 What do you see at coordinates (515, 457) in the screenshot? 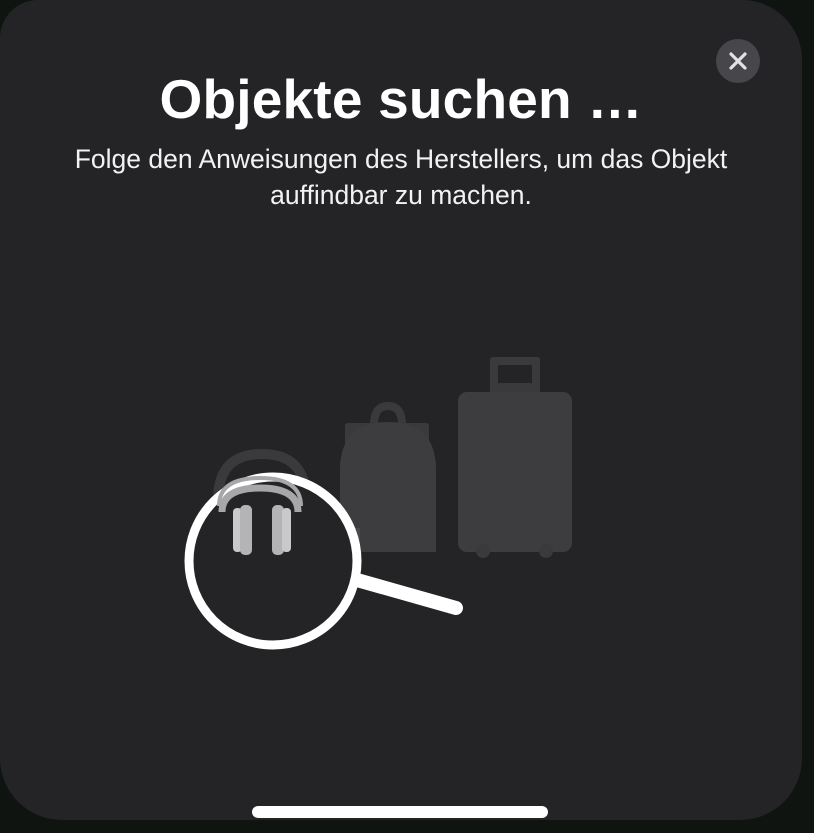
I see `suitcase-icon` at bounding box center [515, 457].